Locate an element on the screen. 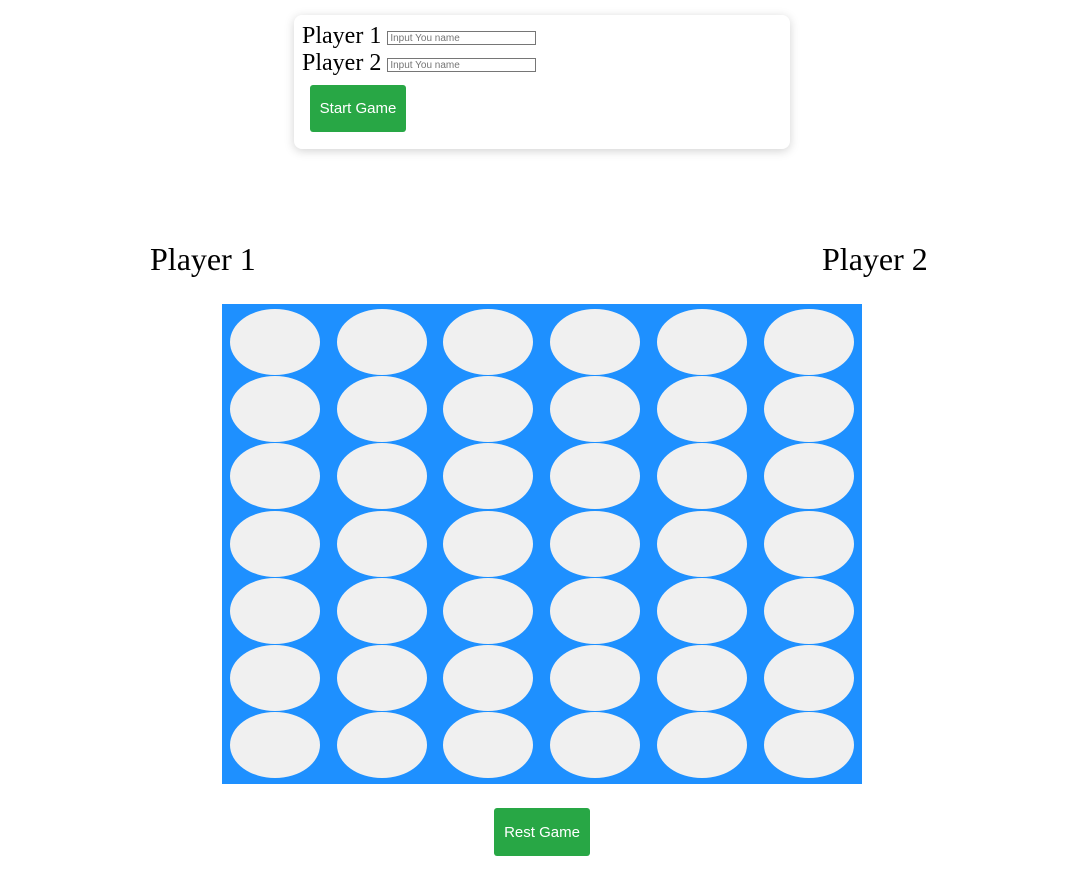 Image resolution: width=1071 pixels, height=886 pixels. player-setup-card: Player 1 Player 2 Start Game is located at coordinates (542, 82).